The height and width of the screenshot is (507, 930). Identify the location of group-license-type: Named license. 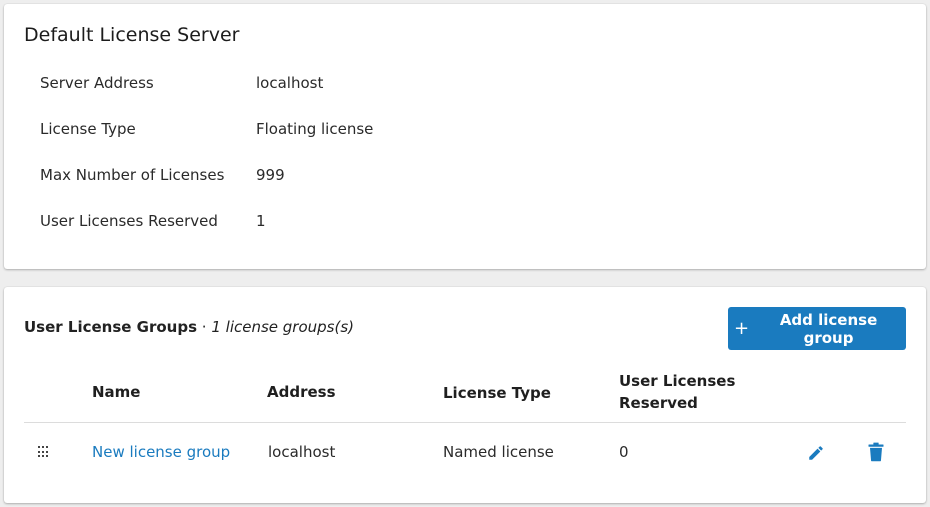
(498, 452).